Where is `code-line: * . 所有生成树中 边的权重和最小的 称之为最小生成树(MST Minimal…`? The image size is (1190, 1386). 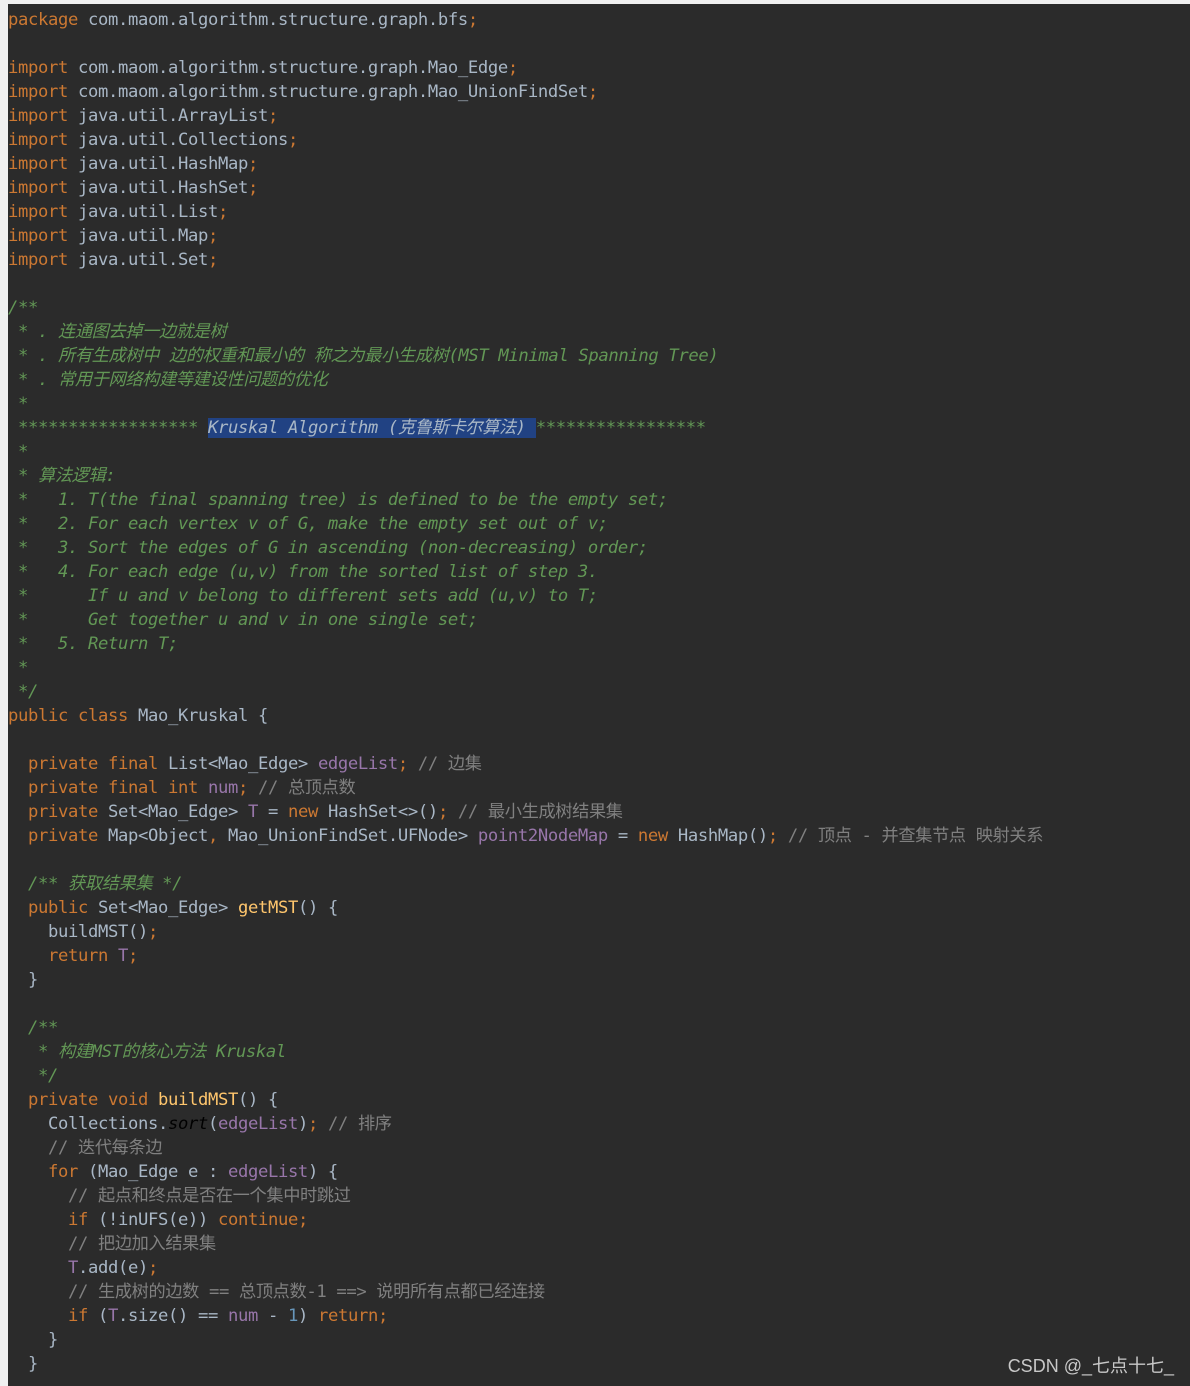
code-line: * . 所有生成树中 边的权重和最小的 称之为最小生成树(MST Minimal… is located at coordinates (599, 356).